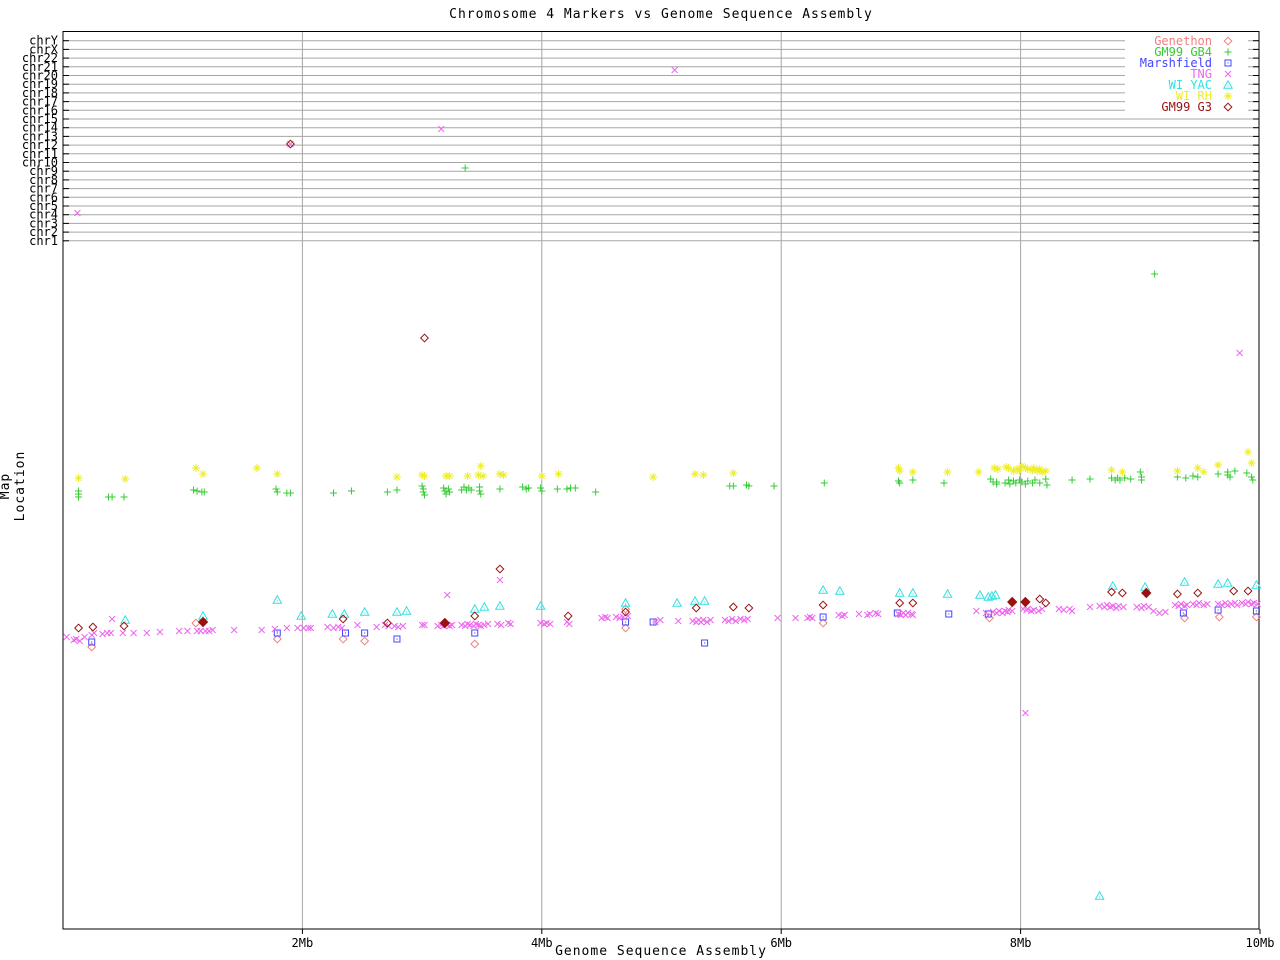  Describe the element at coordinates (43, 241) in the screenshot. I see `y-tick-label-chr1: chr1` at that location.